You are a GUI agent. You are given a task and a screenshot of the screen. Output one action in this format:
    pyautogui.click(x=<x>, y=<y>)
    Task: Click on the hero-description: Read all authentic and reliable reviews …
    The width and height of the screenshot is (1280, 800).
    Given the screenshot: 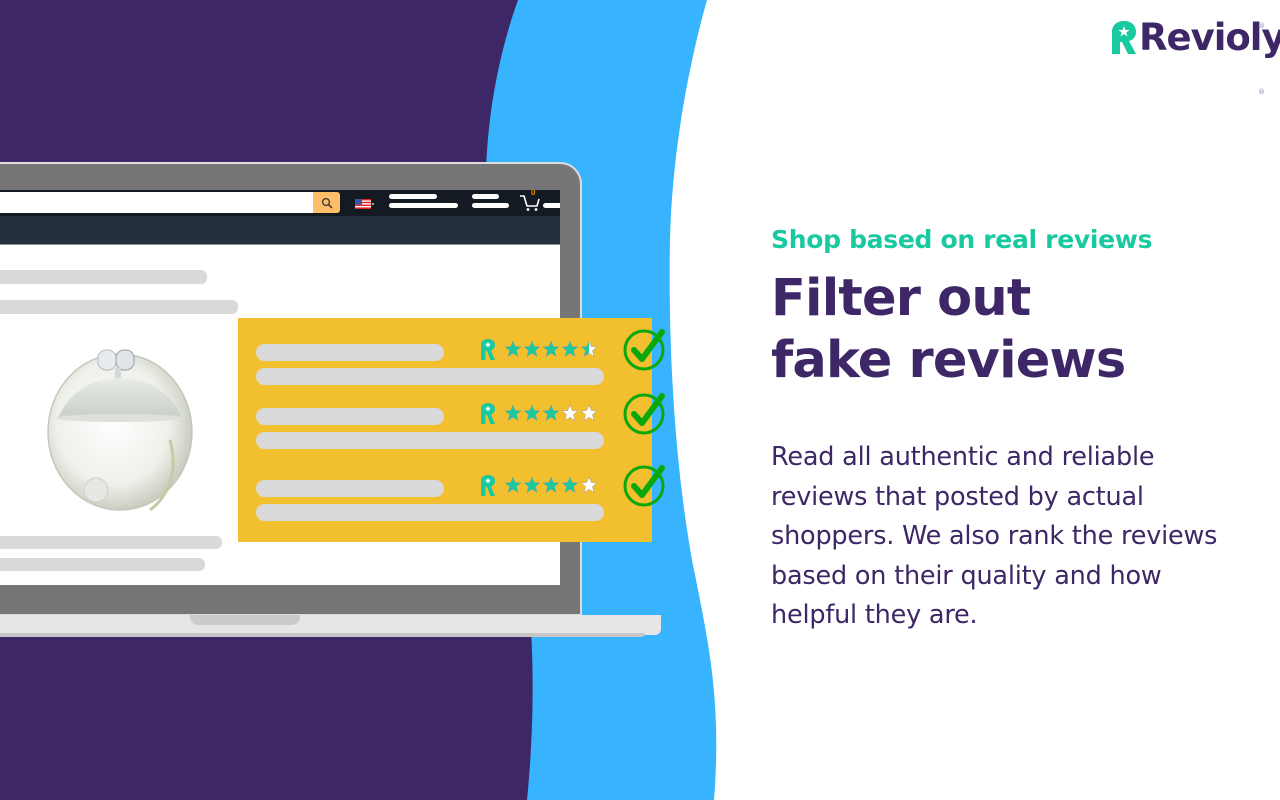 What is the action you would take?
    pyautogui.click(x=994, y=536)
    